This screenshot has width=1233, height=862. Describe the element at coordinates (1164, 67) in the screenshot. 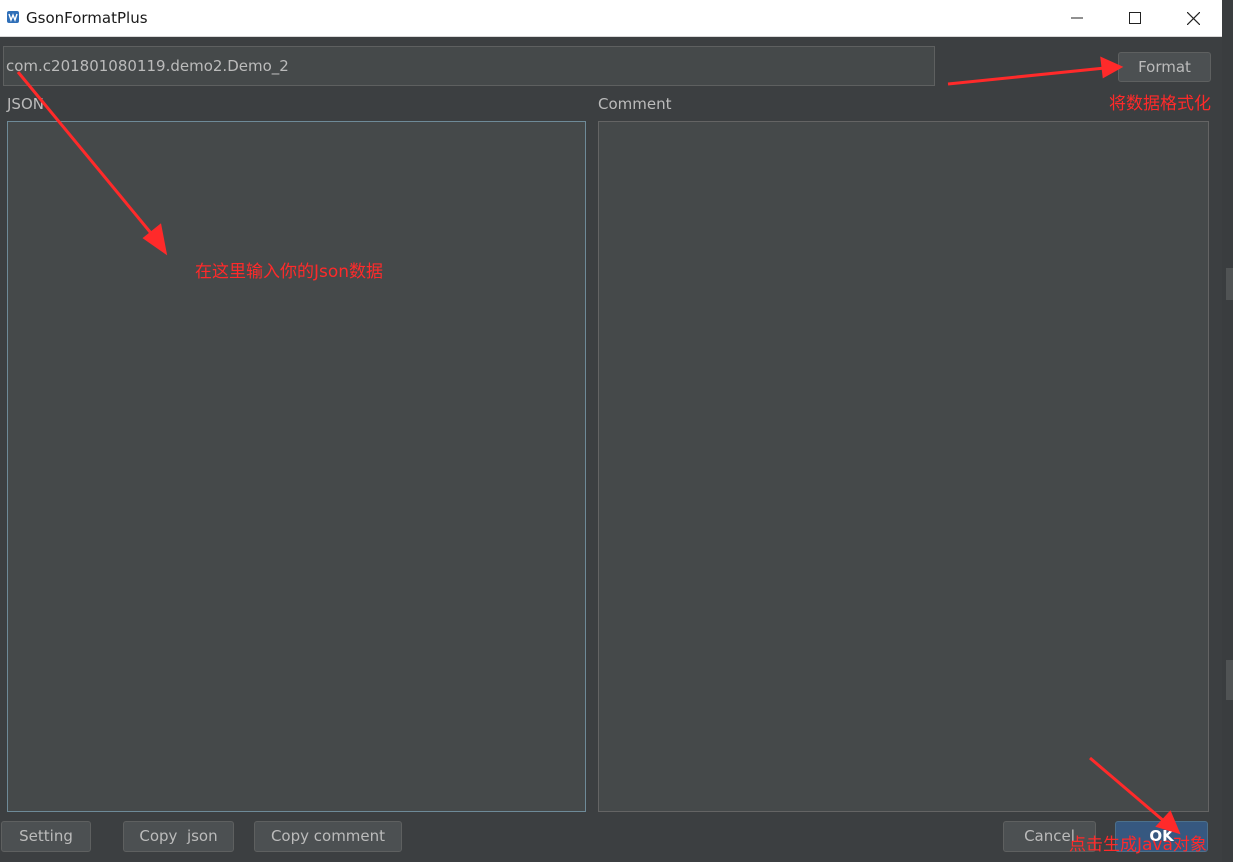

I see `format-button: Format` at that location.